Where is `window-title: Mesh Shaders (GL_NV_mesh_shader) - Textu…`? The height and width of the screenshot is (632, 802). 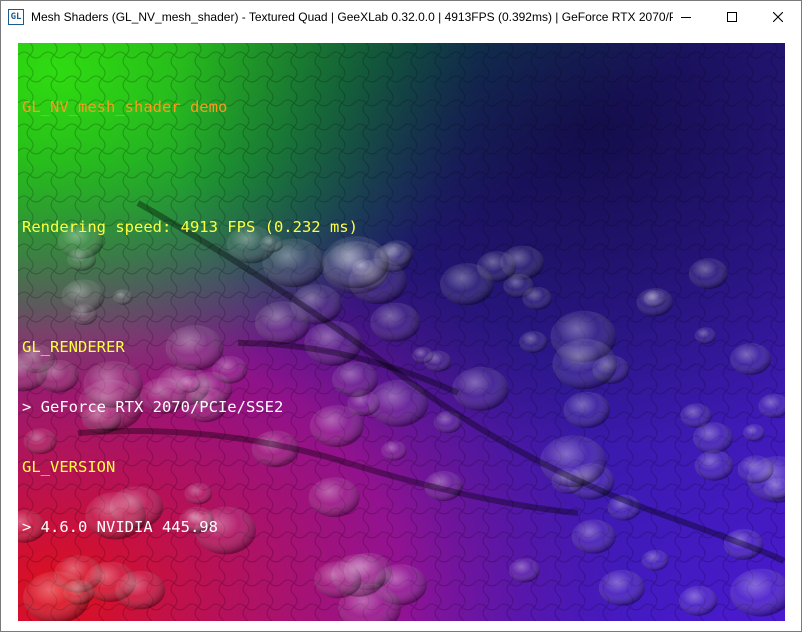 window-title: Mesh Shaders (GL_NV_mesh_shader) - Textu… is located at coordinates (352, 16).